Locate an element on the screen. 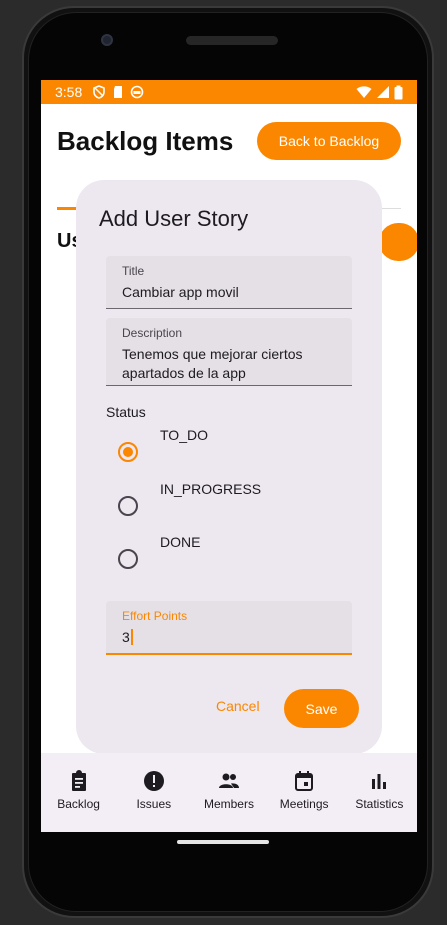 Image resolution: width=447 pixels, height=925 pixels. cancel-button: Cancel is located at coordinates (238, 706).